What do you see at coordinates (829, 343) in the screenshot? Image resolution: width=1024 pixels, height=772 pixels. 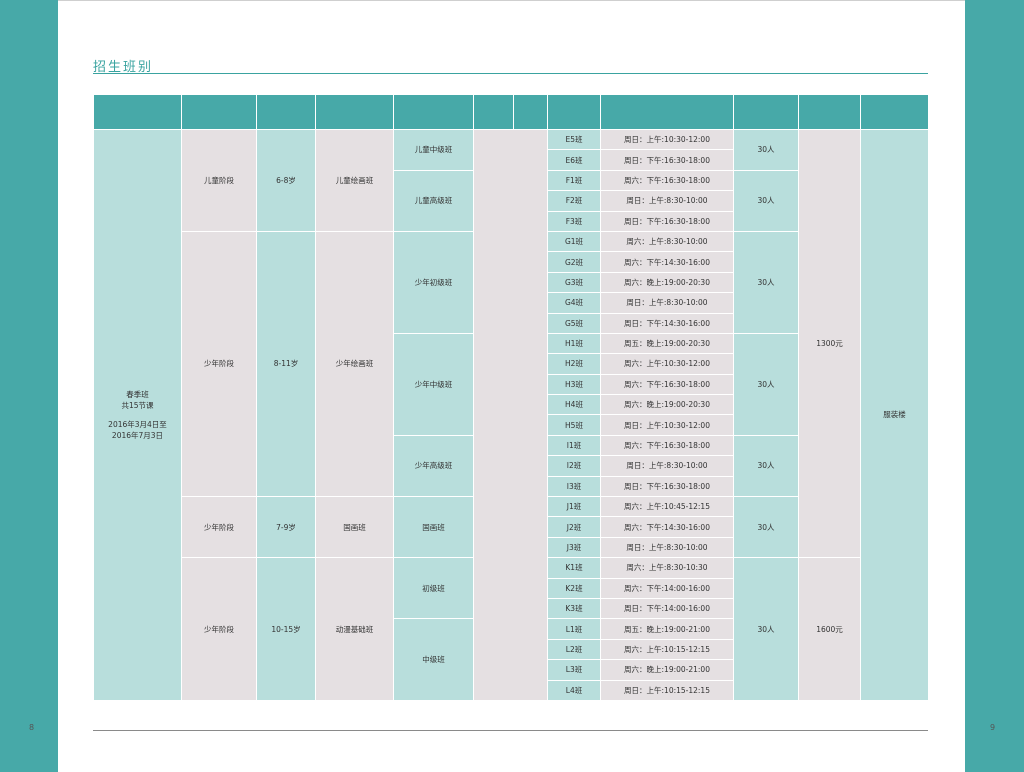 I see `price-cell: 1300元` at bounding box center [829, 343].